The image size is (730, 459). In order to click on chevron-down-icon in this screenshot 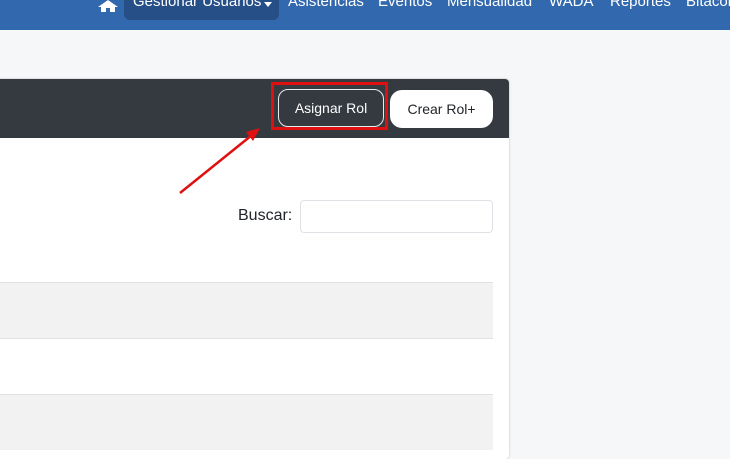, I will do `click(268, 4)`.